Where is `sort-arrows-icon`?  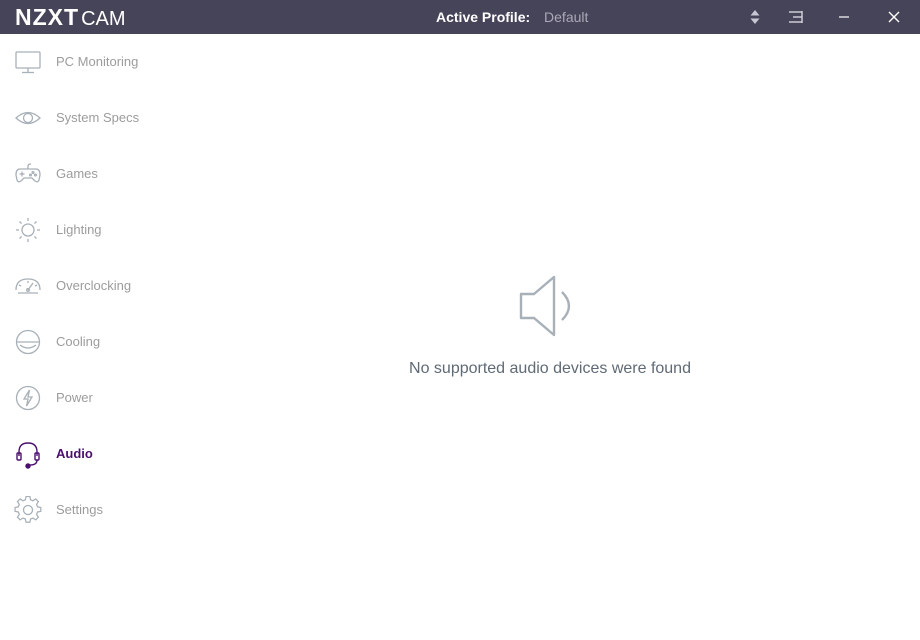
sort-arrows-icon is located at coordinates (755, 17).